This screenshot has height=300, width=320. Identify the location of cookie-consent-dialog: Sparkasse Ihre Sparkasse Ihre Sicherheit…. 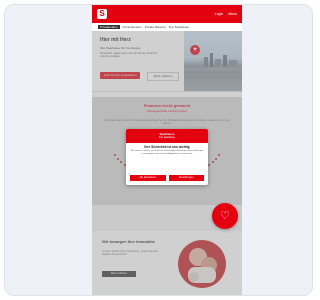
(167, 157).